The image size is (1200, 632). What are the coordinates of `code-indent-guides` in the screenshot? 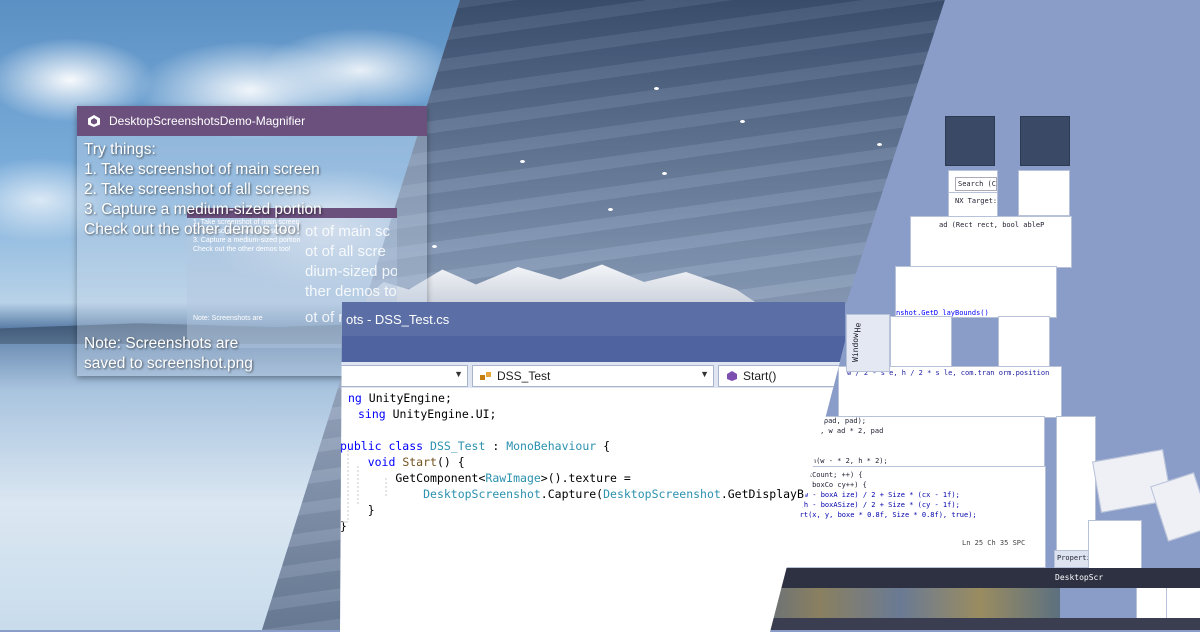 It's located at (363, 486).